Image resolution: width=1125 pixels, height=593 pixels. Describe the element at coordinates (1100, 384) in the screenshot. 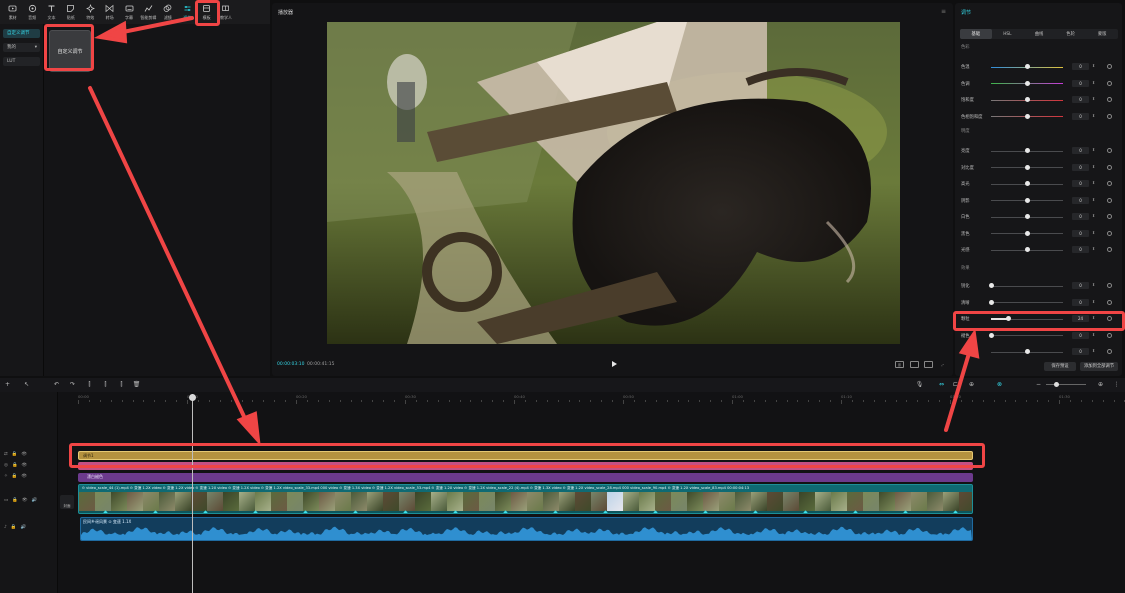

I see `zoom-in-icon: ⊕` at that location.